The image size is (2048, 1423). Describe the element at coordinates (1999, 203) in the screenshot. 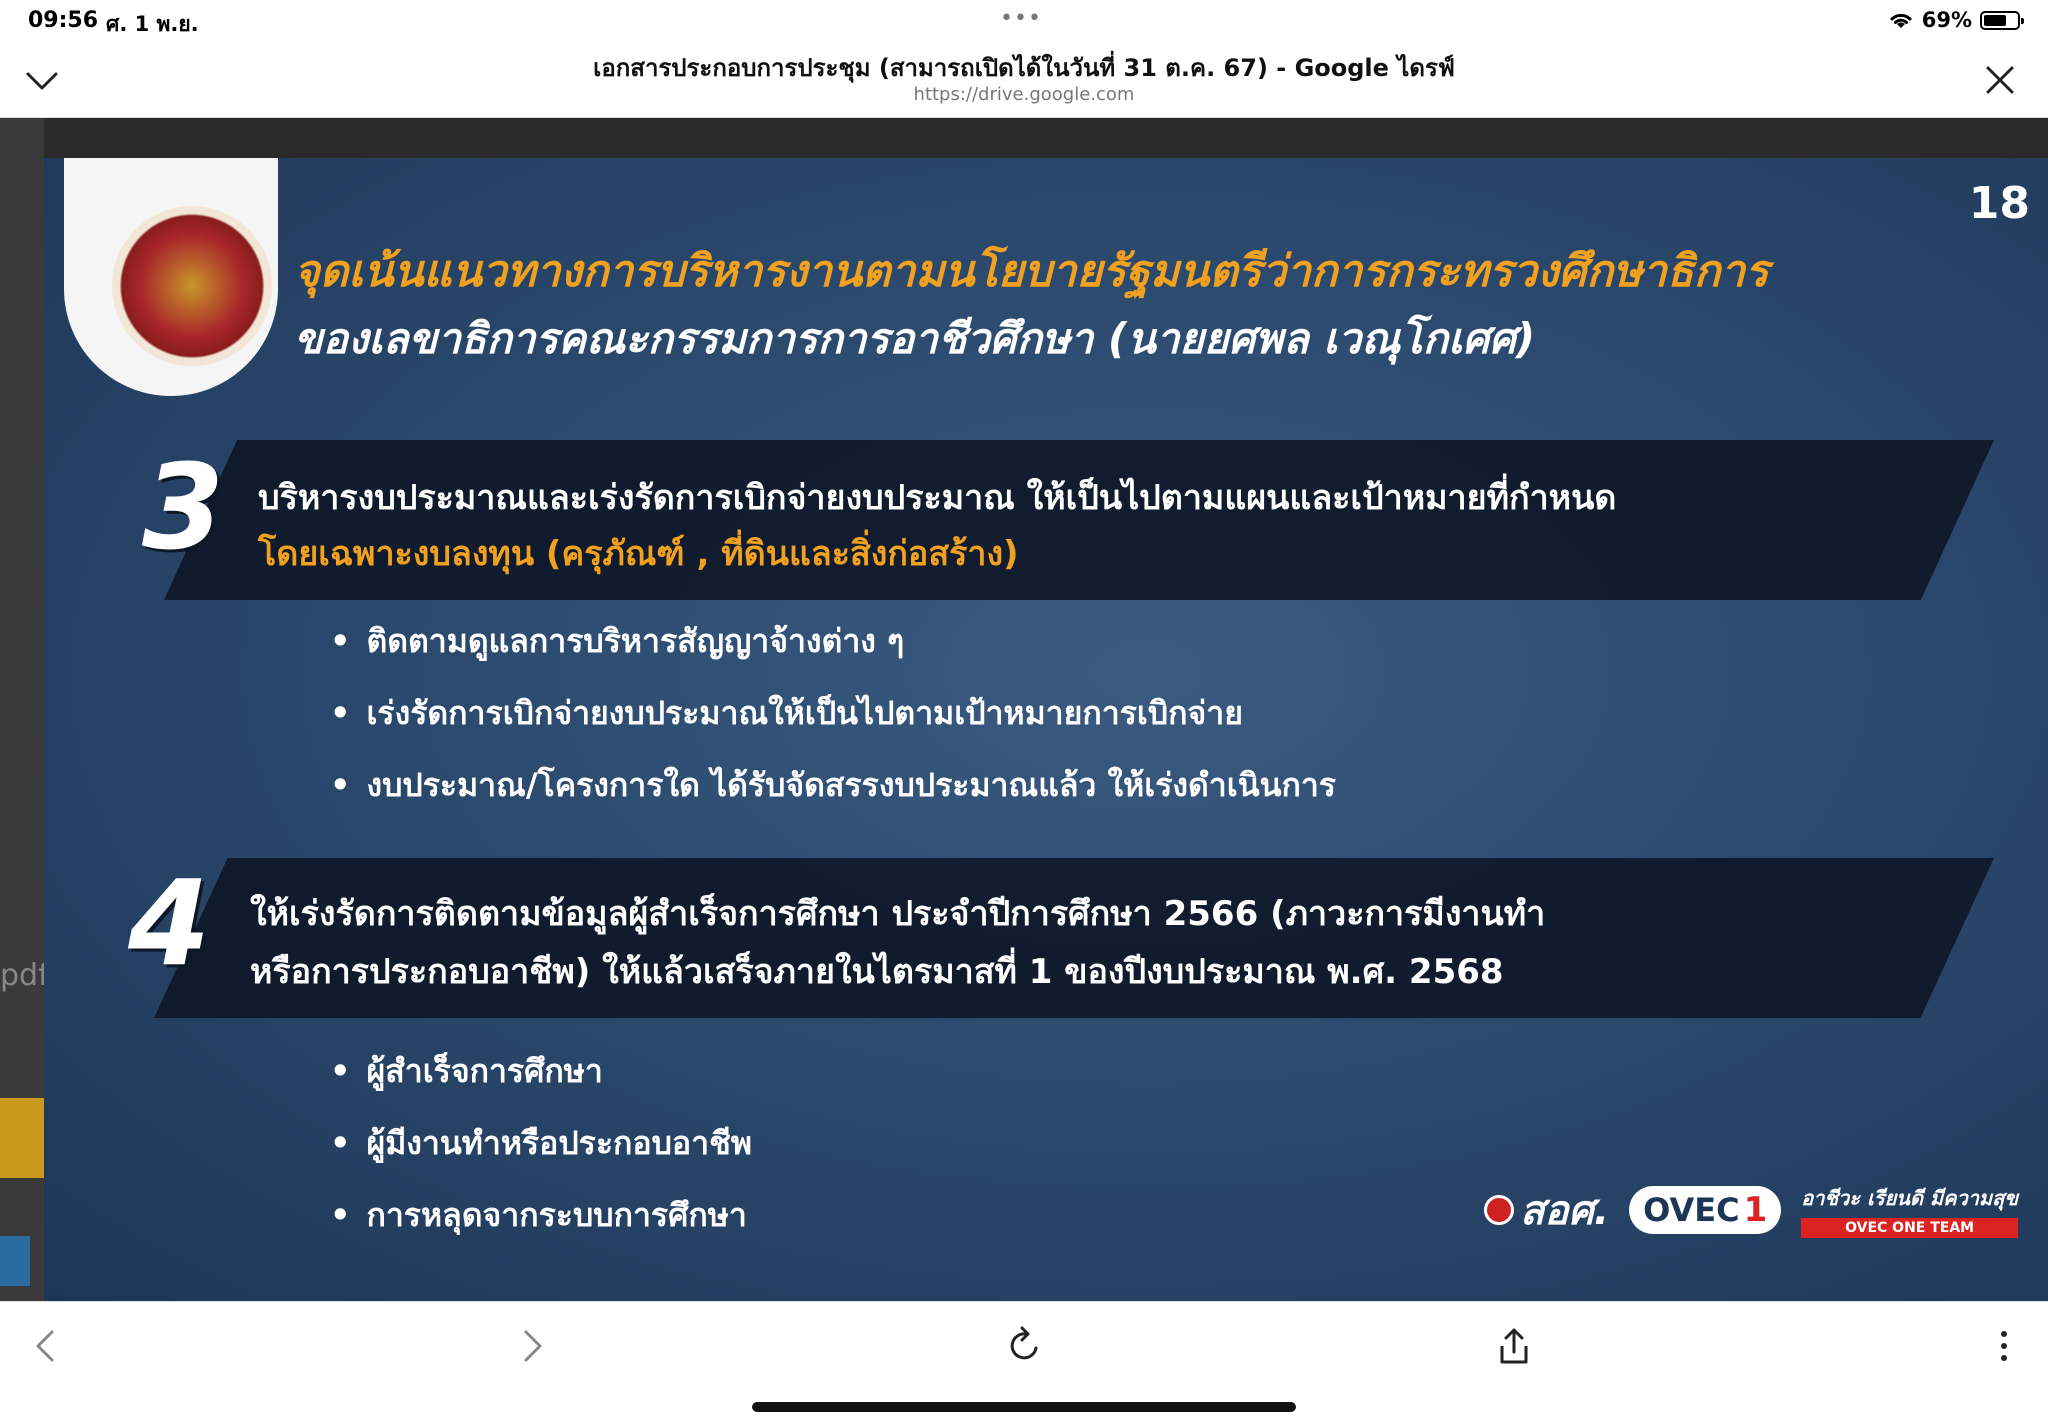

I see `slide-number: 18` at that location.